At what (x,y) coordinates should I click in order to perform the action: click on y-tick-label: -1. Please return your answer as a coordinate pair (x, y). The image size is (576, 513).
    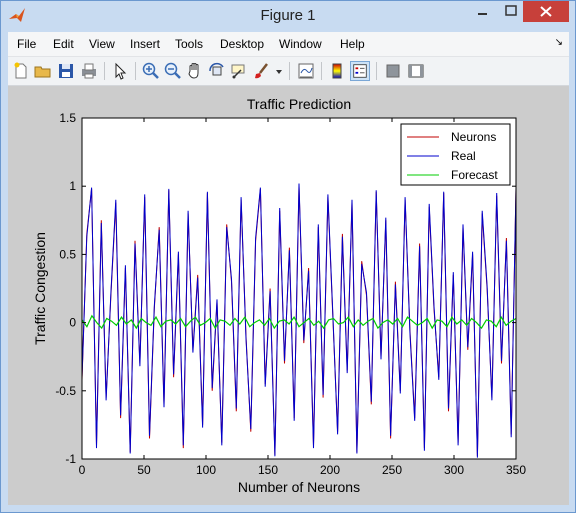
    Looking at the image, I should click on (70, 459).